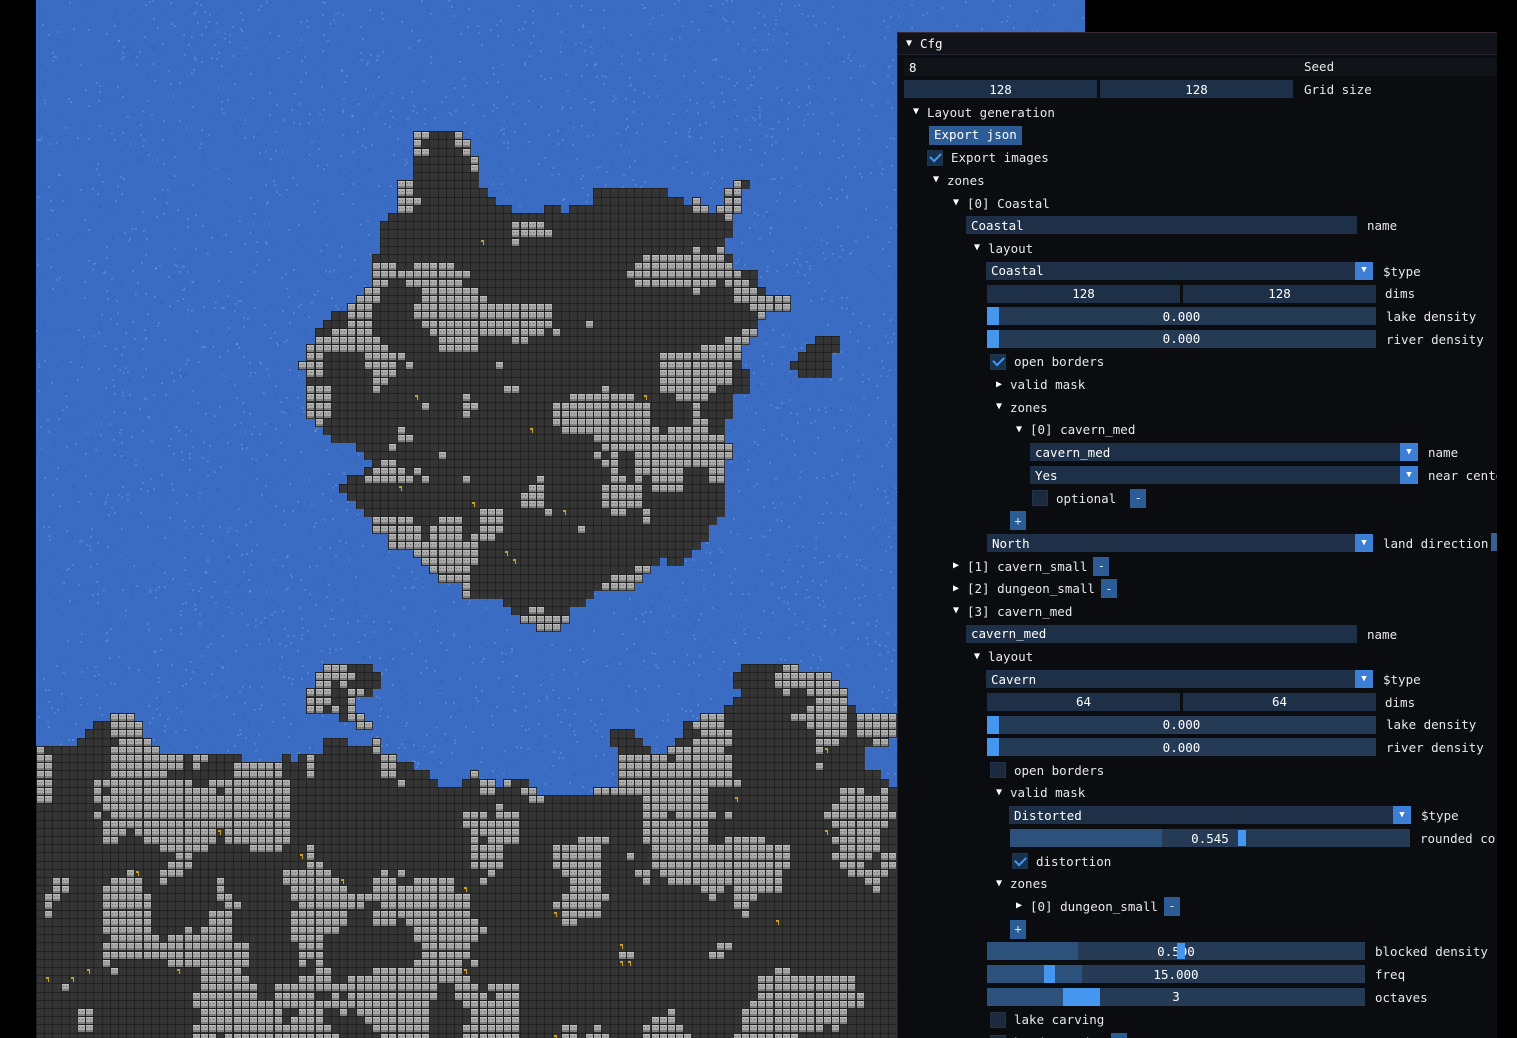  What do you see at coordinates (1181, 747) in the screenshot?
I see `zone3-river-density-slider: 0.000` at bounding box center [1181, 747].